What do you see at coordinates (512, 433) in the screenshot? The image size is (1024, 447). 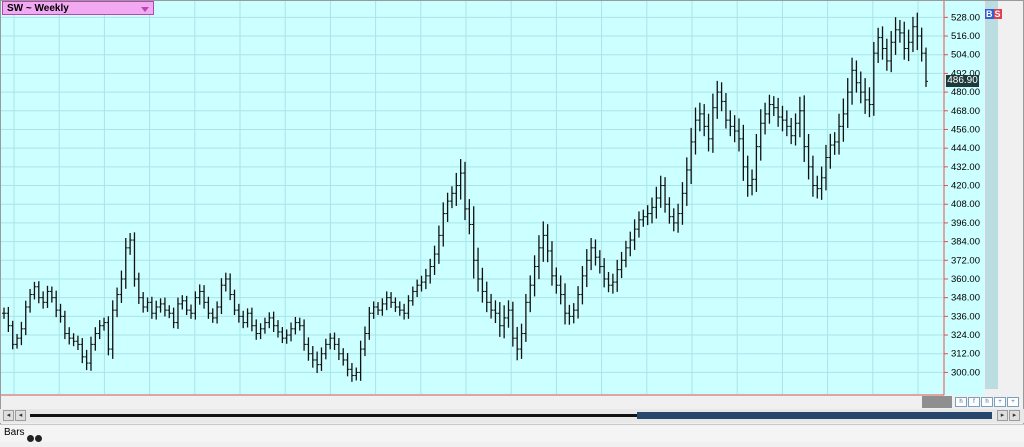 I see `status-bar: Bars` at bounding box center [512, 433].